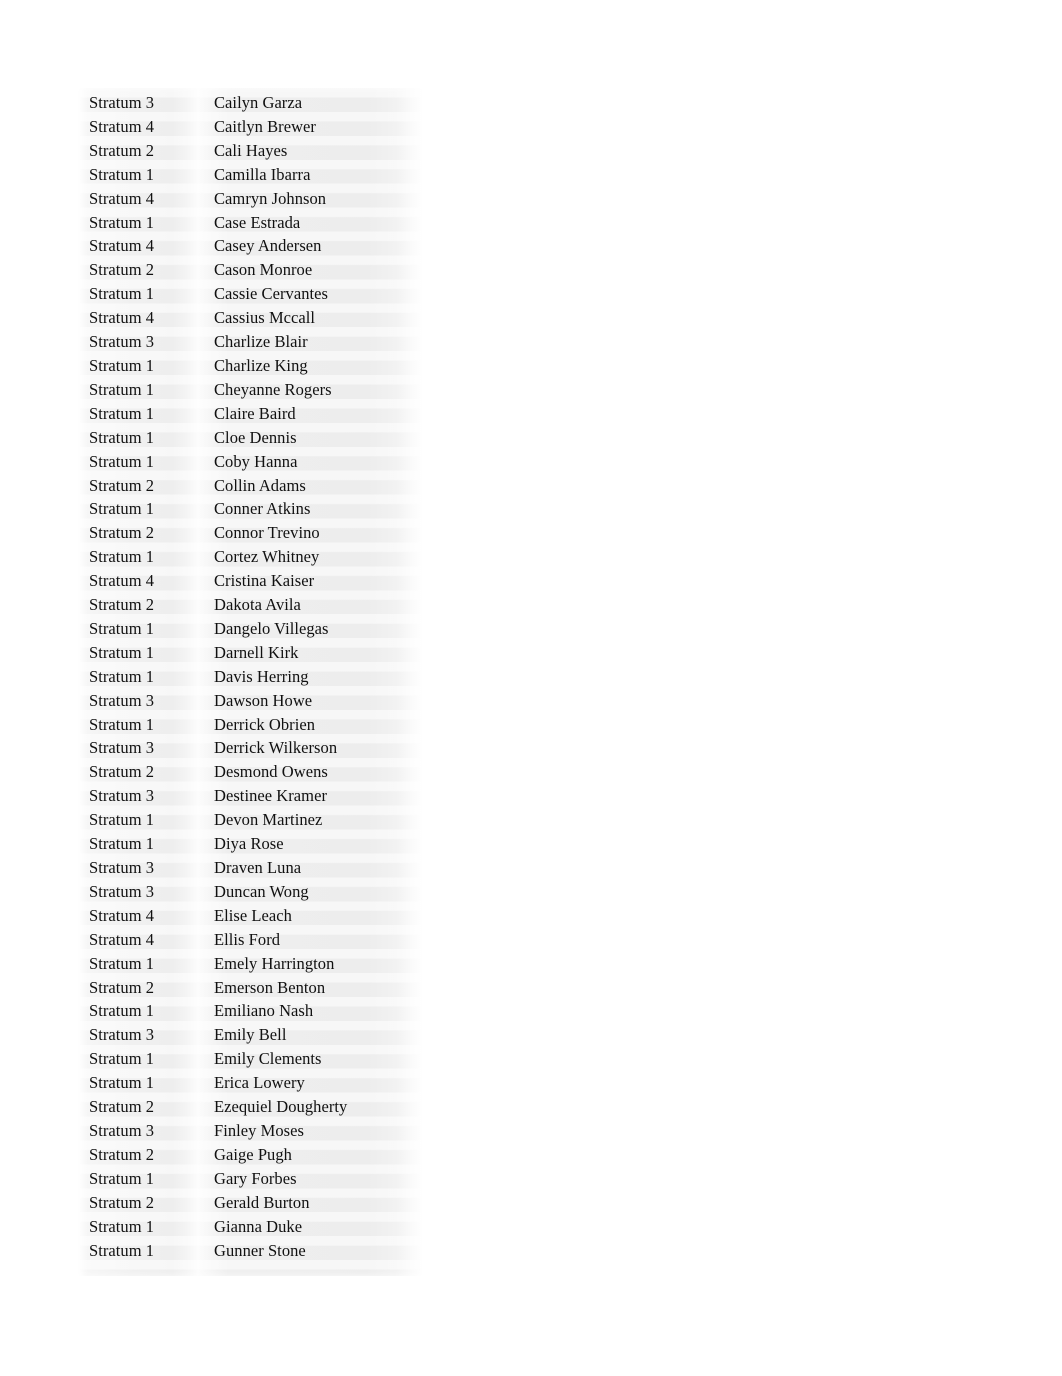 Image resolution: width=1062 pixels, height=1376 pixels. Describe the element at coordinates (313, 246) in the screenshot. I see `cell-name: Casey Andersen` at that location.